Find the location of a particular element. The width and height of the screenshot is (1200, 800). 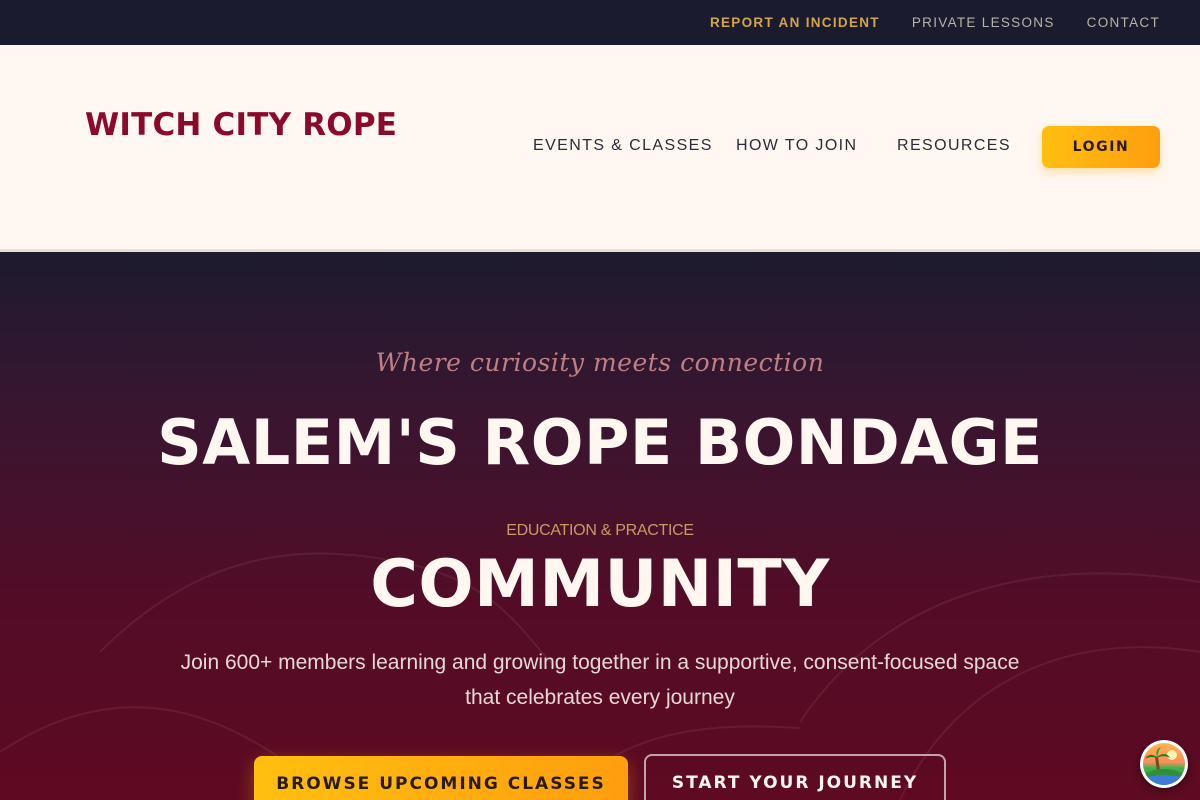

nav-how-to-join: HOW TO JOIN is located at coordinates (796, 146).